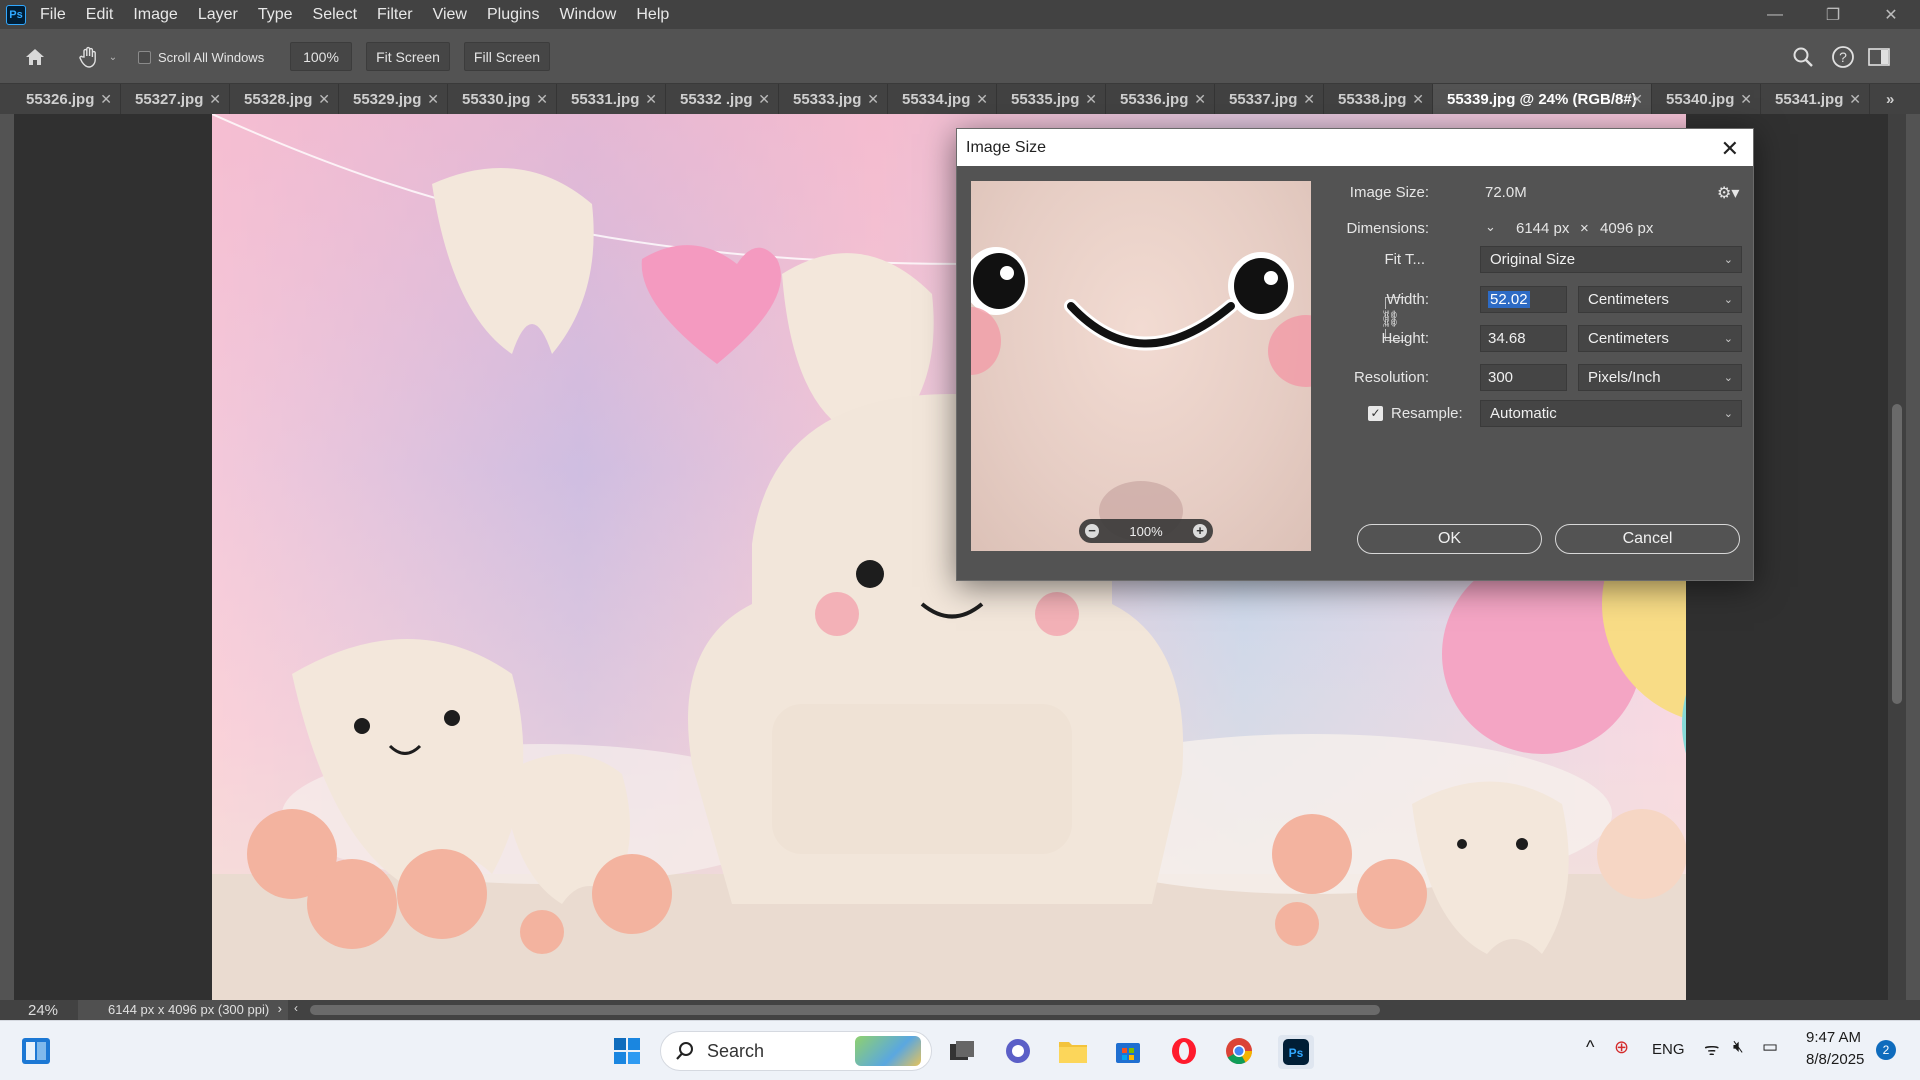  What do you see at coordinates (1378, 99) in the screenshot?
I see `tab-document: 55338.jpg ✕` at bounding box center [1378, 99].